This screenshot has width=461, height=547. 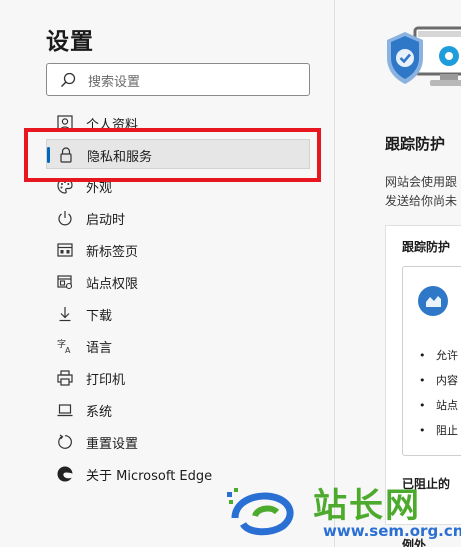 I want to click on card-title: 跟踪防护, so click(x=426, y=247).